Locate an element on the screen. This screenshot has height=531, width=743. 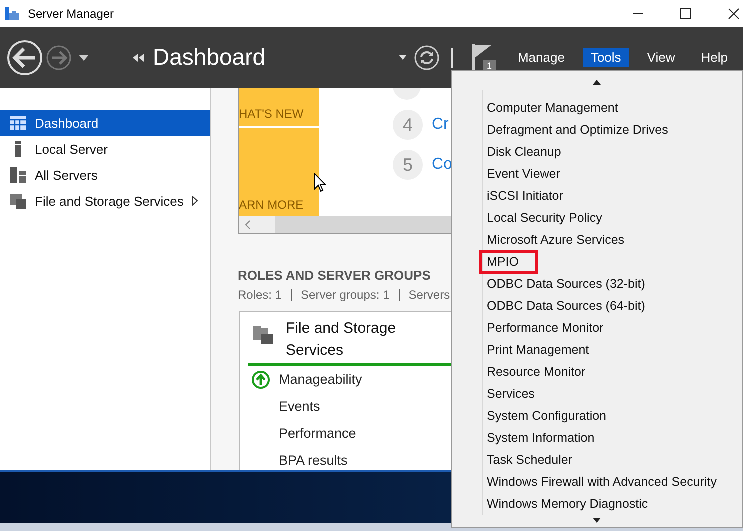
status-row: Events is located at coordinates (299, 406).